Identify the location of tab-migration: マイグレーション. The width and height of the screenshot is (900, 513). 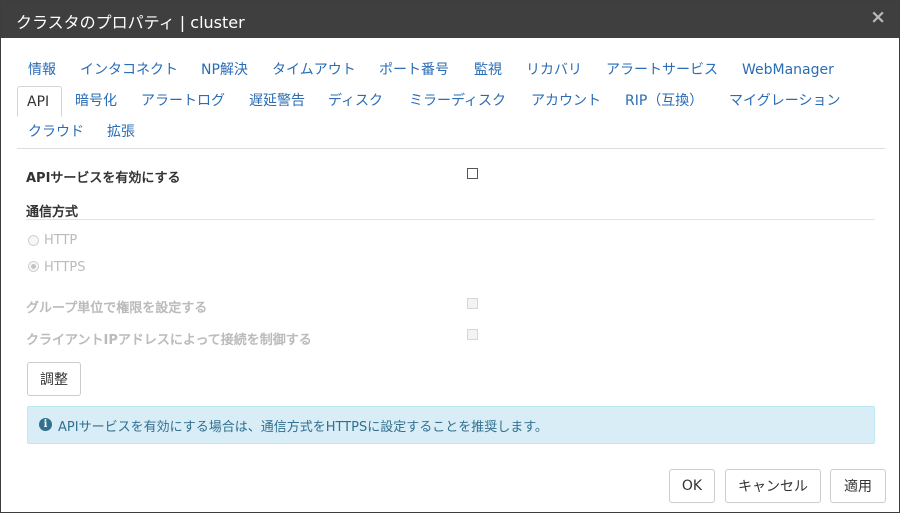
(784, 101).